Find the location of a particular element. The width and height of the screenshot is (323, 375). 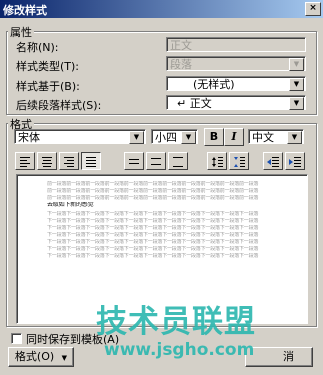

following-style-select: ↵ 正文 ▼ is located at coordinates (236, 102).